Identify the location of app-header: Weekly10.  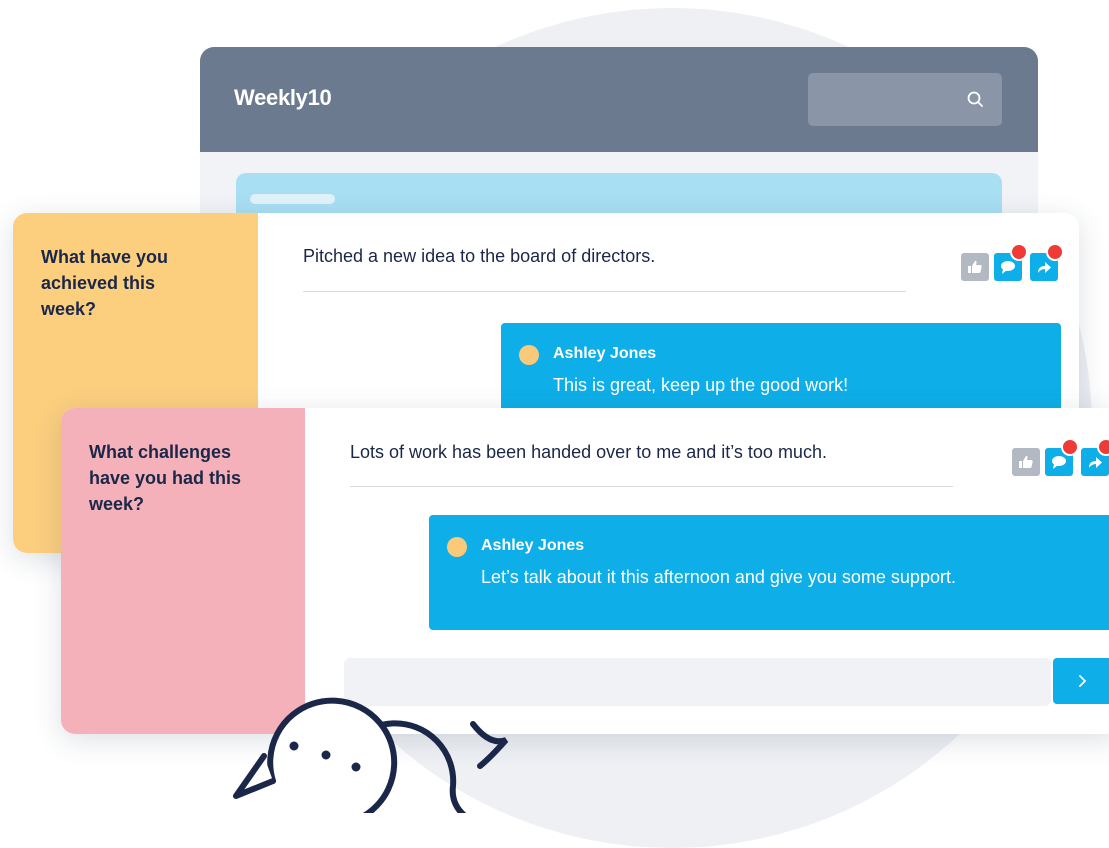
(619, 99).